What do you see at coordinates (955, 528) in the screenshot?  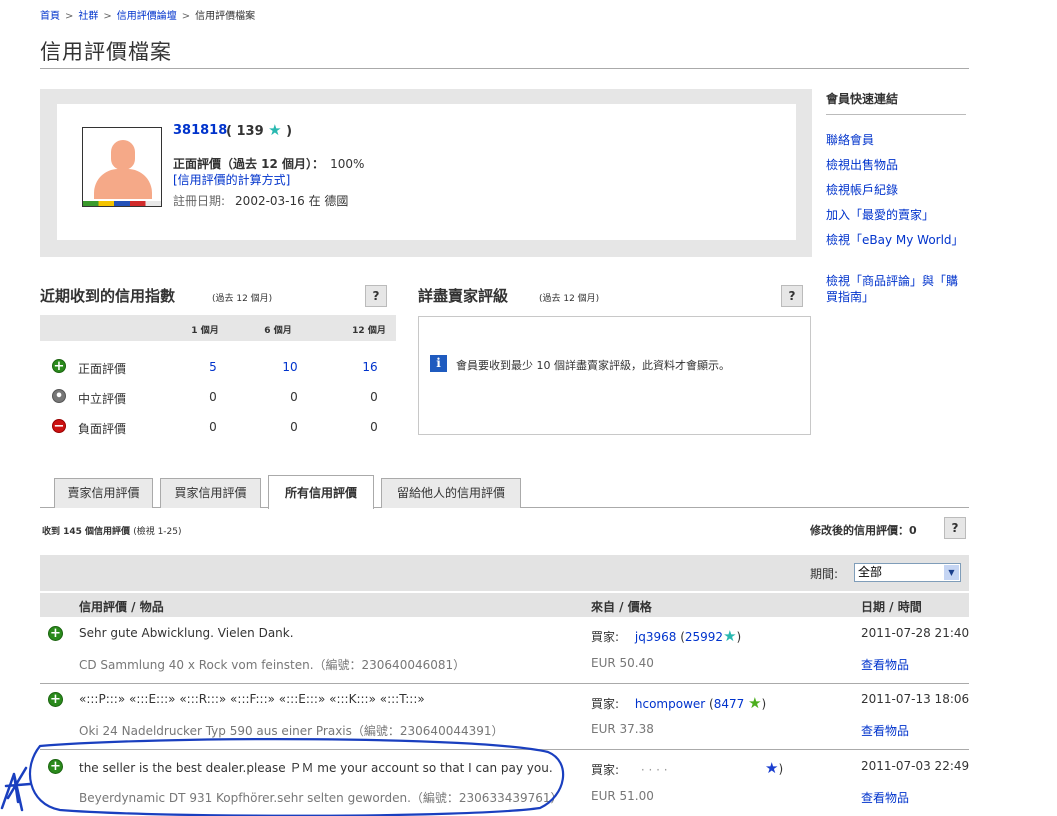 I see `revised-feedback-help-button: ?` at bounding box center [955, 528].